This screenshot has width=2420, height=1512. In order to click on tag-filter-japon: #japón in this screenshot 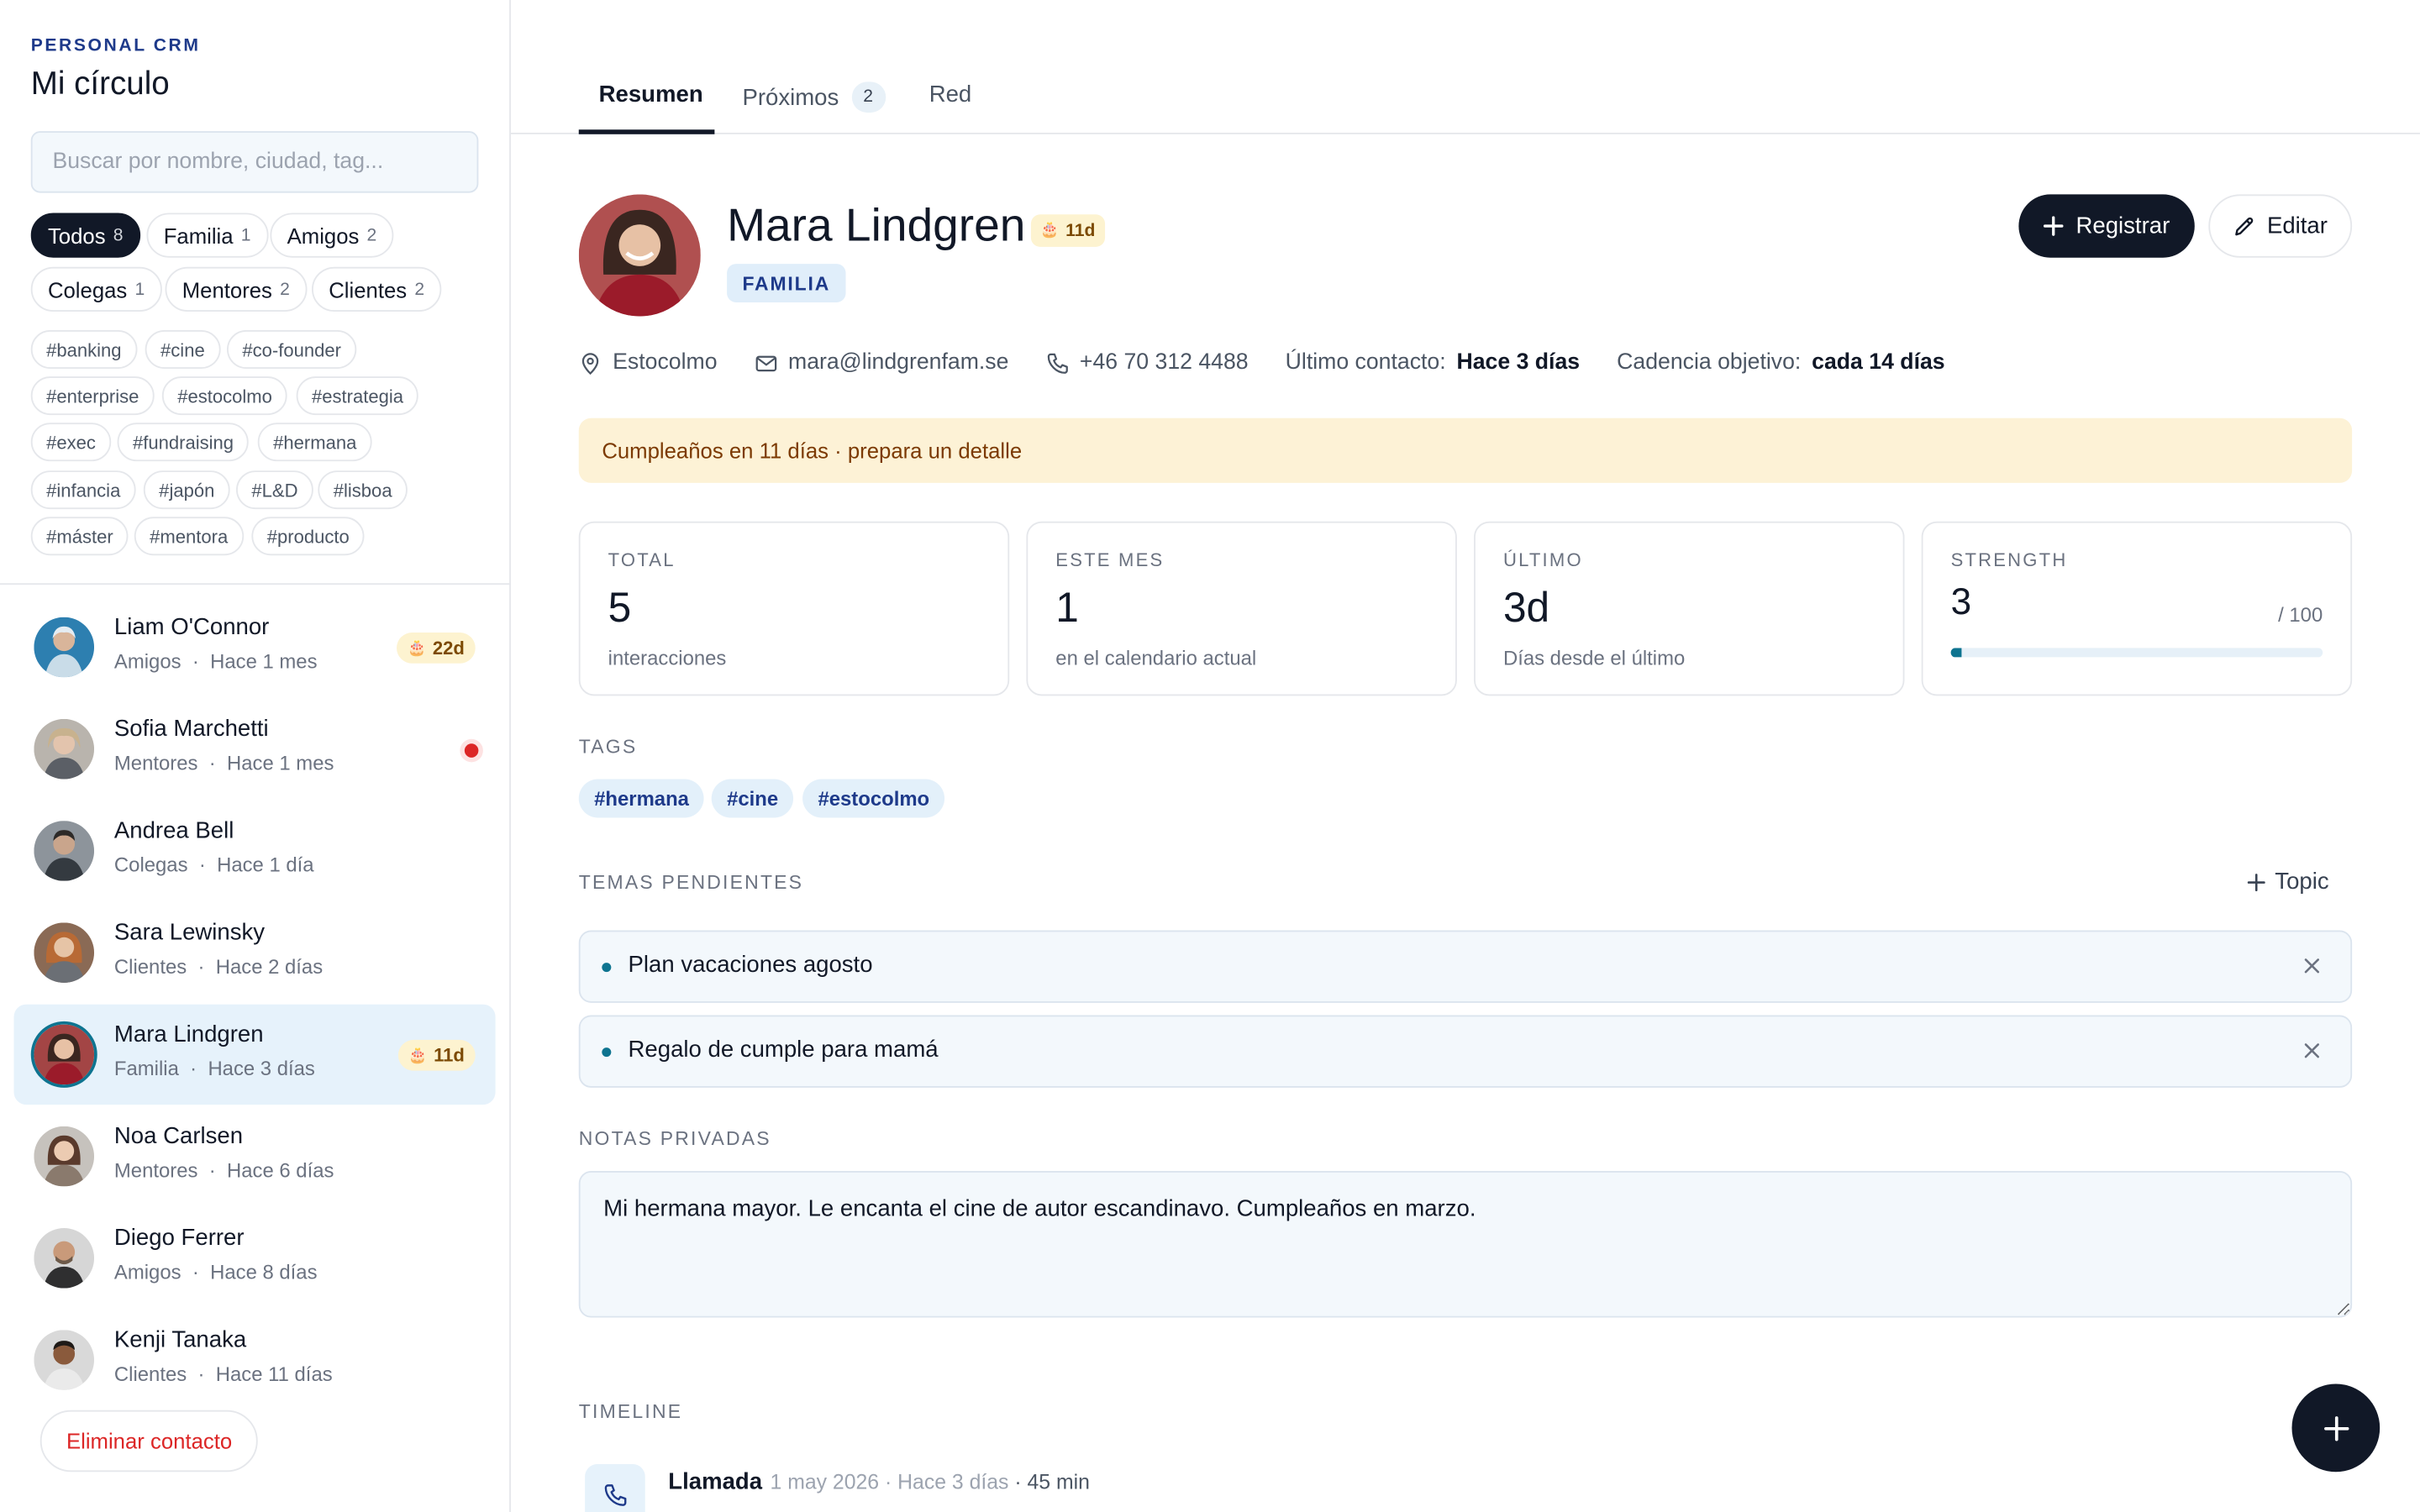, I will do `click(187, 490)`.